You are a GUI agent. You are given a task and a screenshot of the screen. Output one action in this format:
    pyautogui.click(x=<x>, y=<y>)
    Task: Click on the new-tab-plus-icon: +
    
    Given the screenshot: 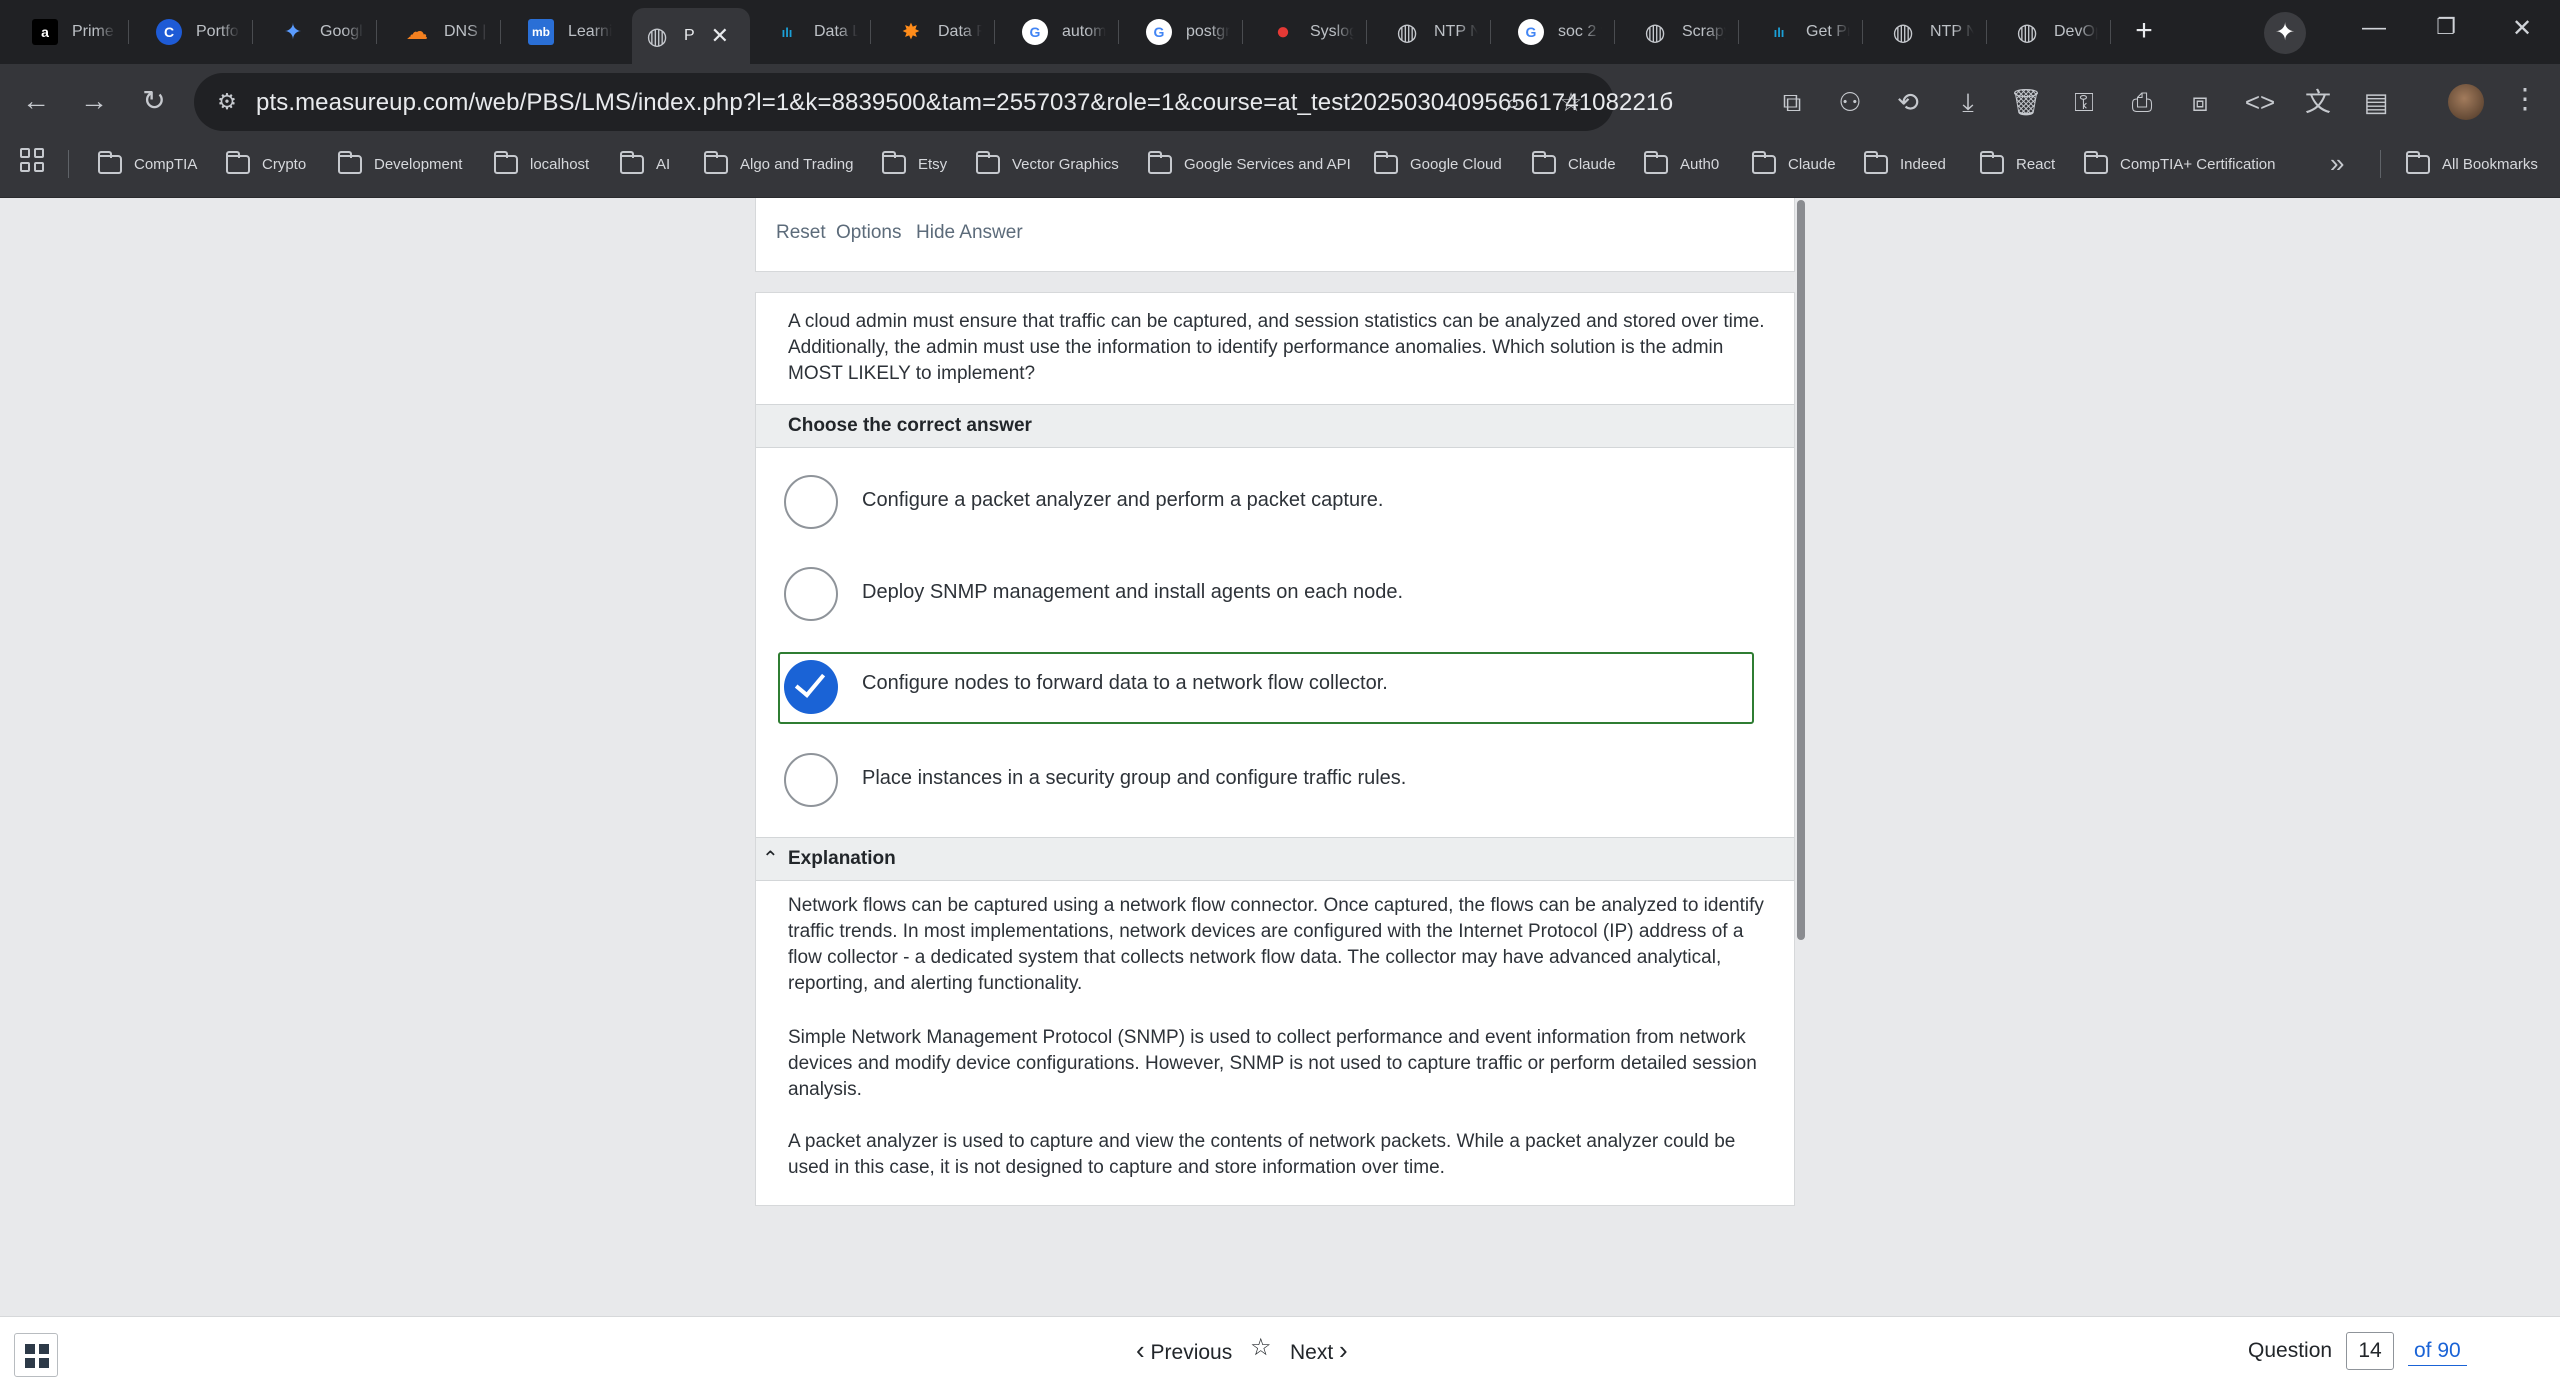 What is the action you would take?
    pyautogui.click(x=2144, y=32)
    